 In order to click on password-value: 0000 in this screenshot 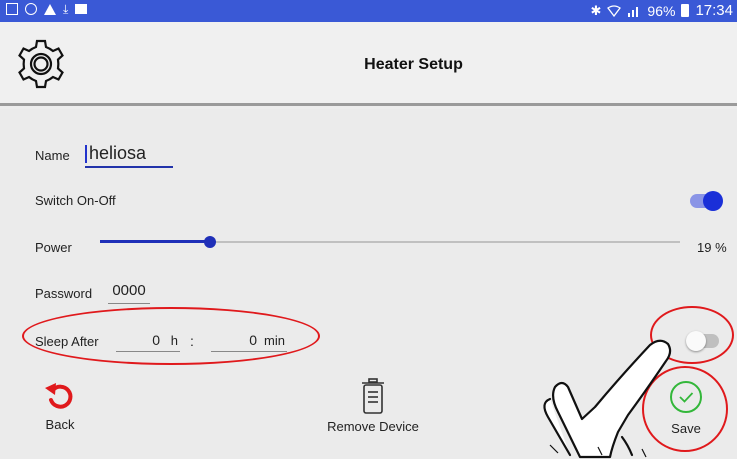, I will do `click(129, 290)`.